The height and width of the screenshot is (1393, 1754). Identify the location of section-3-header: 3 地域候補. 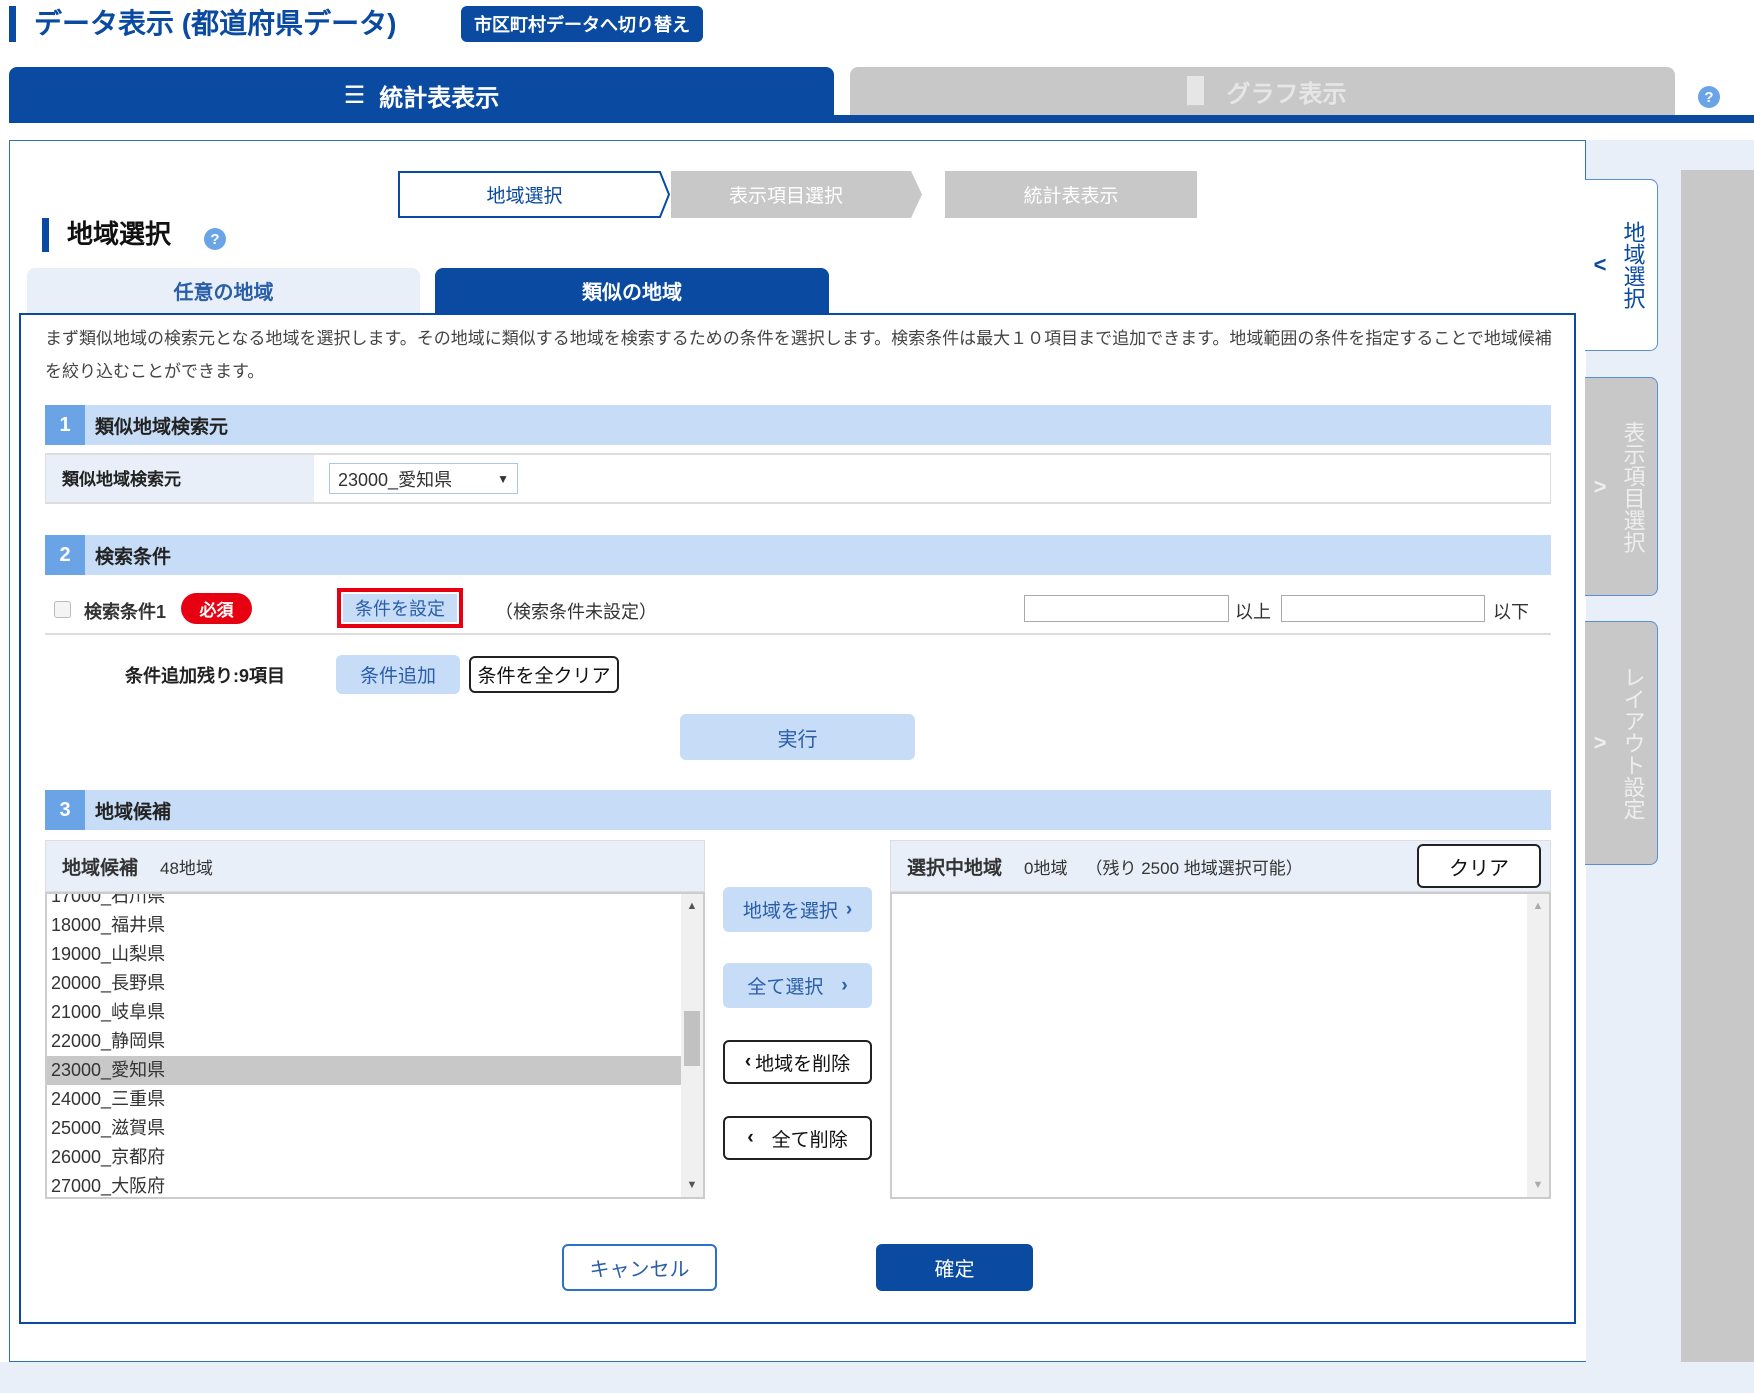
(798, 810).